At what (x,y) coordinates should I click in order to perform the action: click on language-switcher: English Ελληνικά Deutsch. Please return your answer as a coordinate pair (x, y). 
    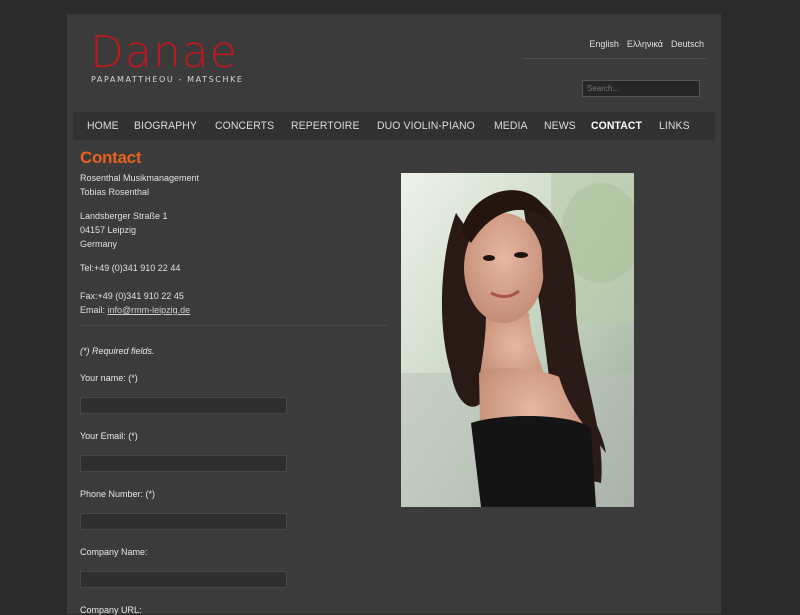
    Looking at the image, I should click on (646, 44).